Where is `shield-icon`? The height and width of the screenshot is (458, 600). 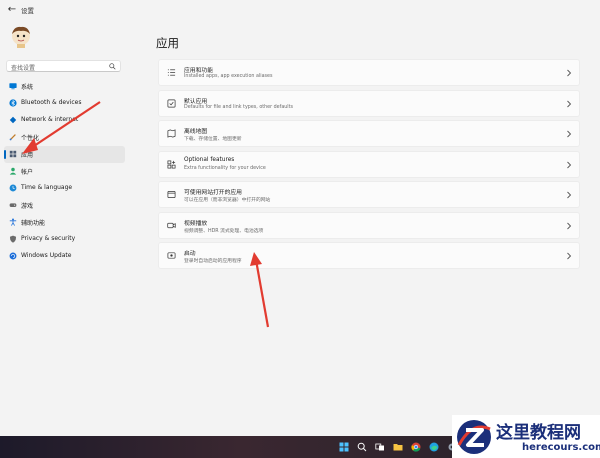 shield-icon is located at coordinates (13, 239).